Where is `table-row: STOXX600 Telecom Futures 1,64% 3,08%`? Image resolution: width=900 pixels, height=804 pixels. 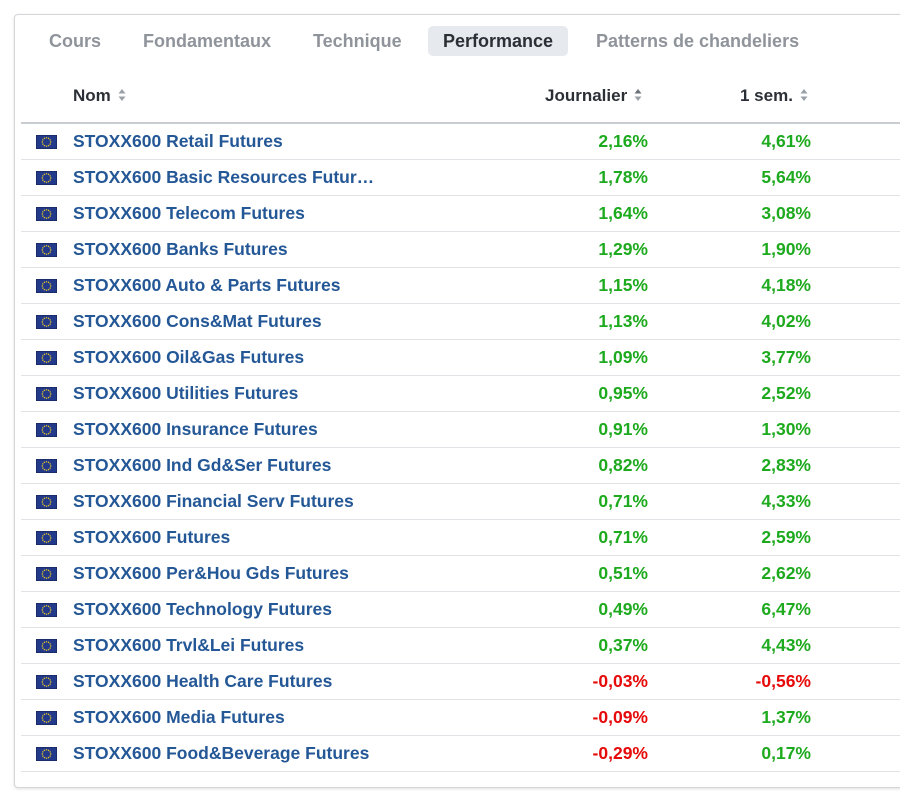 table-row: STOXX600 Telecom Futures 1,64% 3,08% is located at coordinates (460, 214).